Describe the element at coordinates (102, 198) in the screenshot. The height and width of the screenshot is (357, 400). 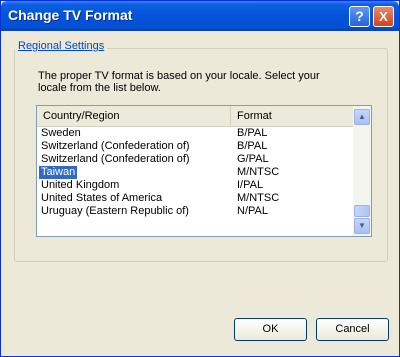
I see `country-cell: United States of America` at that location.